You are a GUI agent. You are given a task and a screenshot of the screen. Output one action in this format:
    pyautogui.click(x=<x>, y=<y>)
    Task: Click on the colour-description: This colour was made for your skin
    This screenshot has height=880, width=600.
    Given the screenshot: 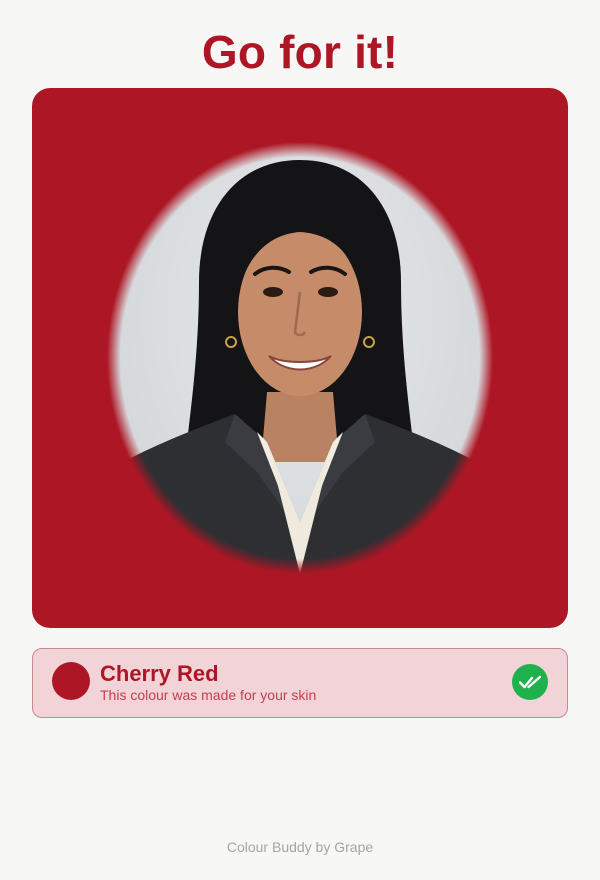 What is the action you would take?
    pyautogui.click(x=208, y=695)
    